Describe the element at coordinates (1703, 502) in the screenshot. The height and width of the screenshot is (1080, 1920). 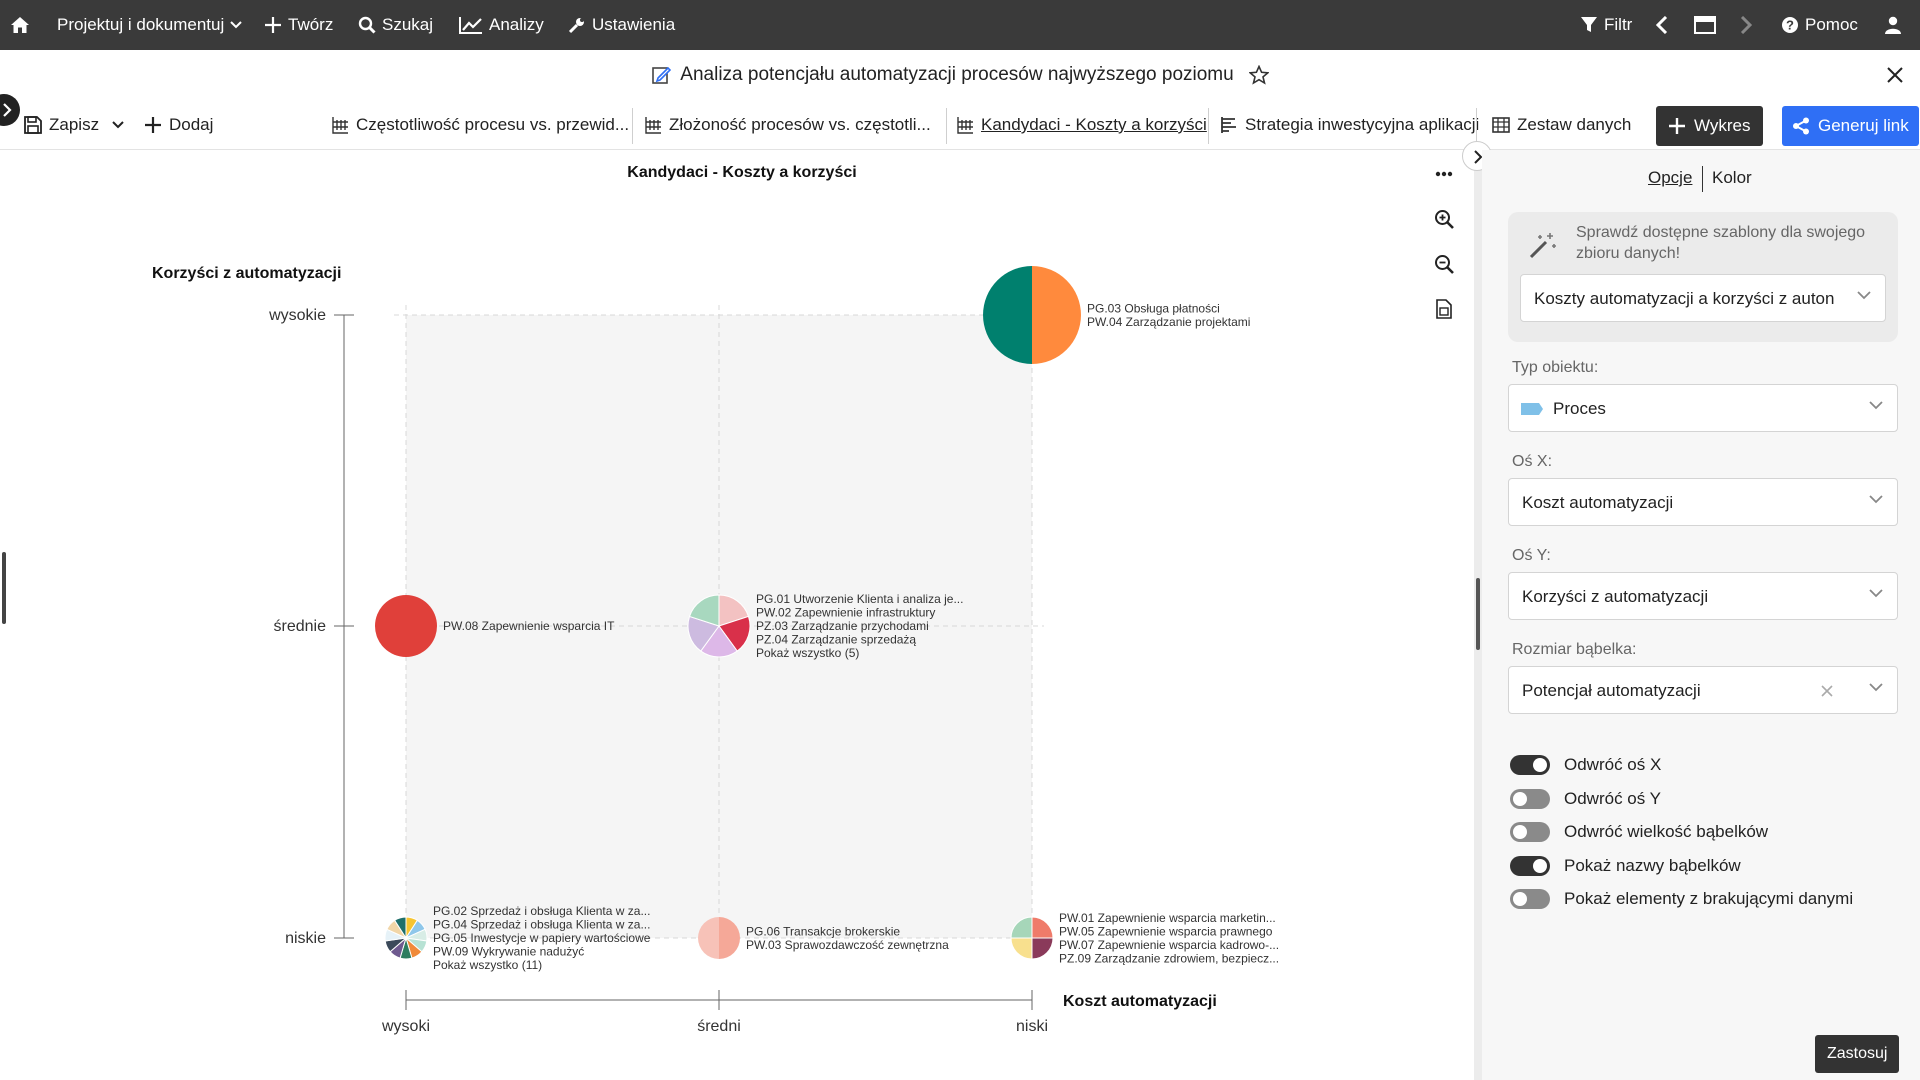
I see `x-axis-select: Koszt automatyzacji` at that location.